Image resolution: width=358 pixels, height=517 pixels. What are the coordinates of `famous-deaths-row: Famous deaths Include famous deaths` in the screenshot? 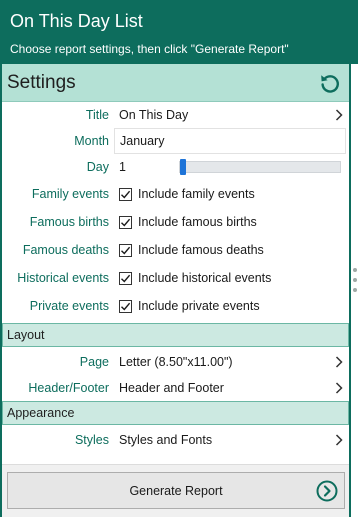 It's located at (175, 250).